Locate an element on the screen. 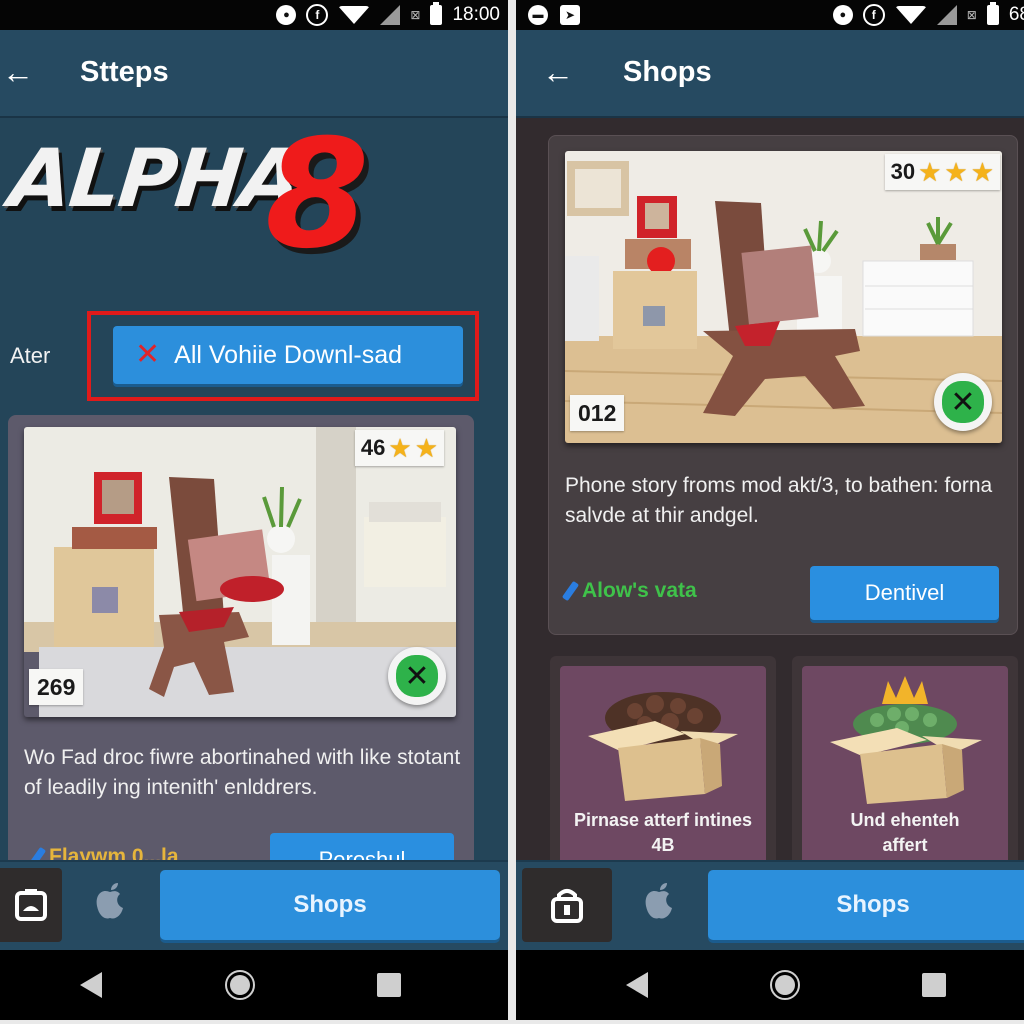 The height and width of the screenshot is (1024, 1024). shop-tile: Und ehenteh affert is located at coordinates (905, 771).